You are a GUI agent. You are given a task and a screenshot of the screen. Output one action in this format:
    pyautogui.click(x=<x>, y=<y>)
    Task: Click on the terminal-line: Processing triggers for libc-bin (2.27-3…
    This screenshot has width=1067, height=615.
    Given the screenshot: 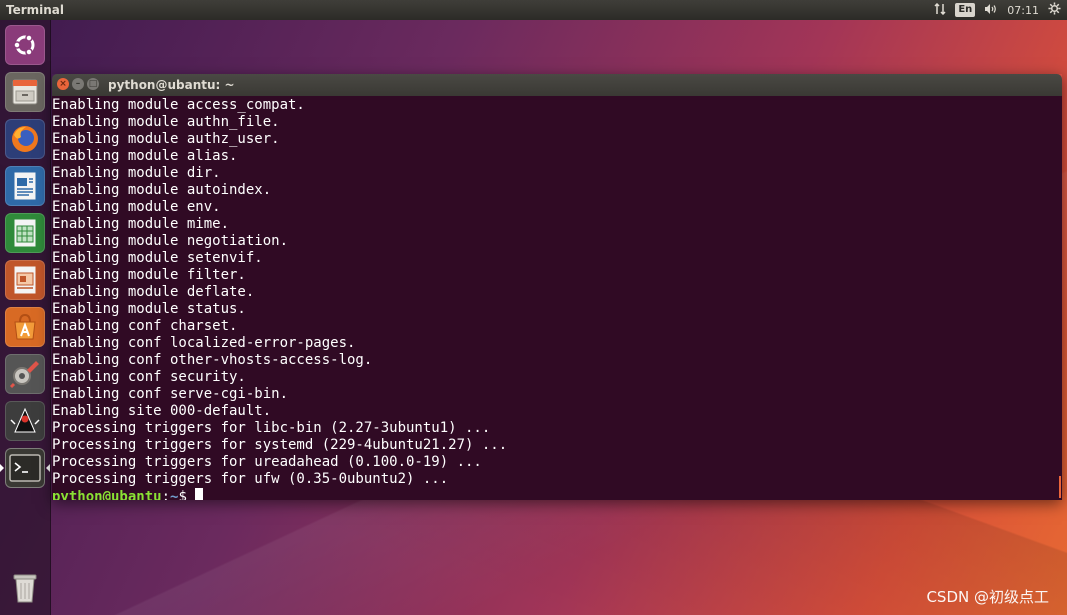 What is the action you would take?
    pyautogui.click(x=271, y=428)
    